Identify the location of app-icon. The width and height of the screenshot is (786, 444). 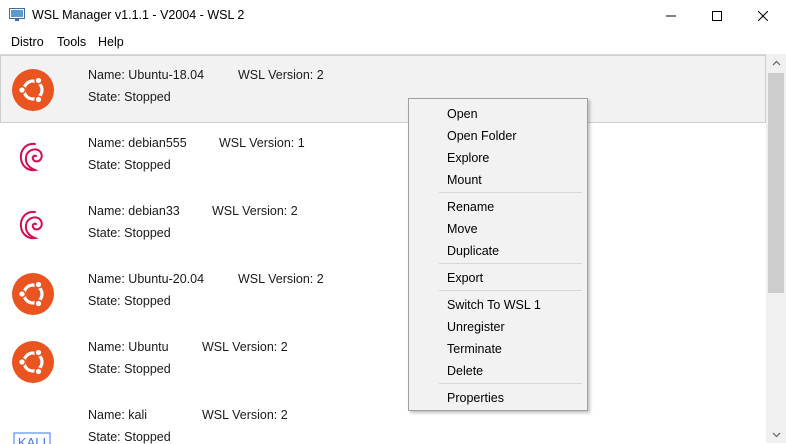
(17, 14).